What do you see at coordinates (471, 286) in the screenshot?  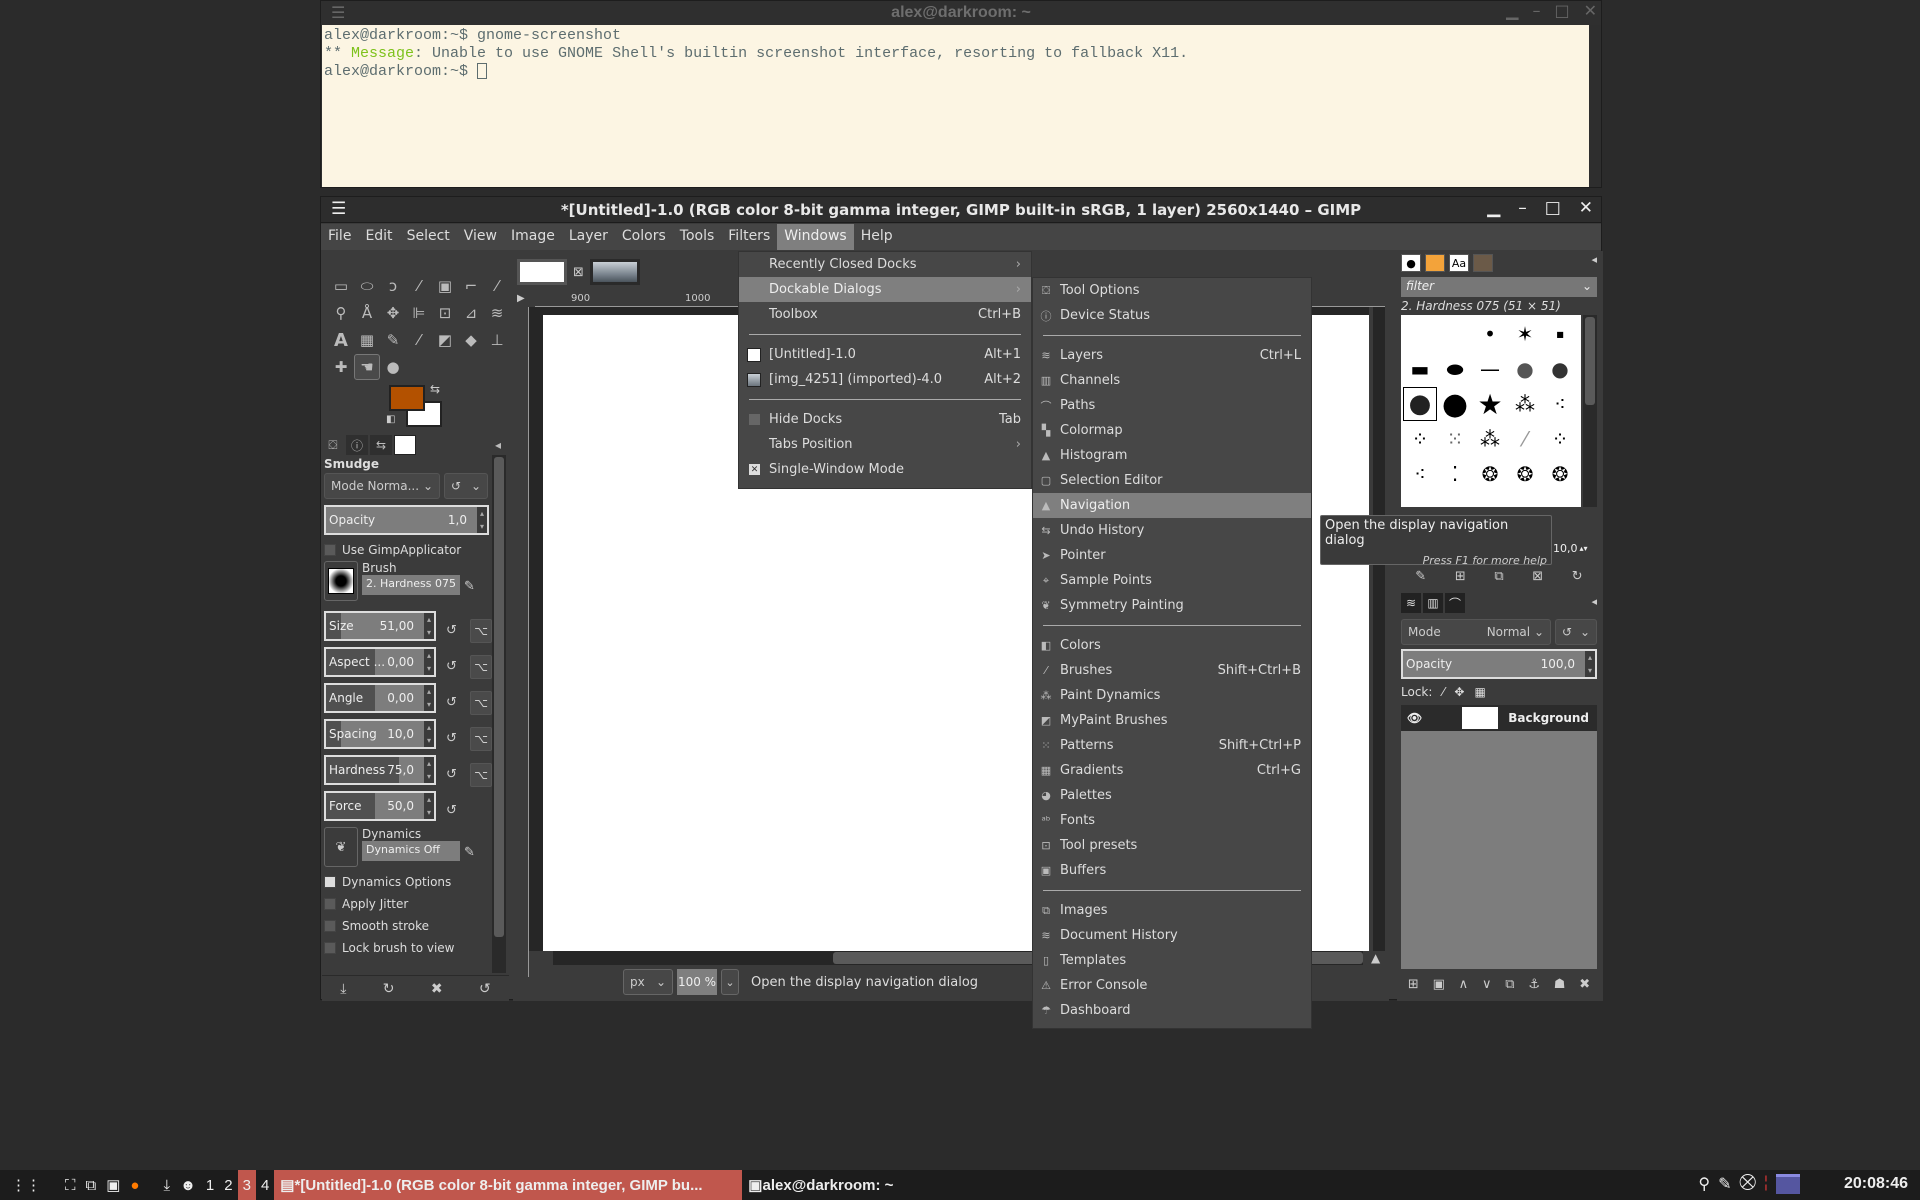 I see `paths-tool-icon: ⌐` at bounding box center [471, 286].